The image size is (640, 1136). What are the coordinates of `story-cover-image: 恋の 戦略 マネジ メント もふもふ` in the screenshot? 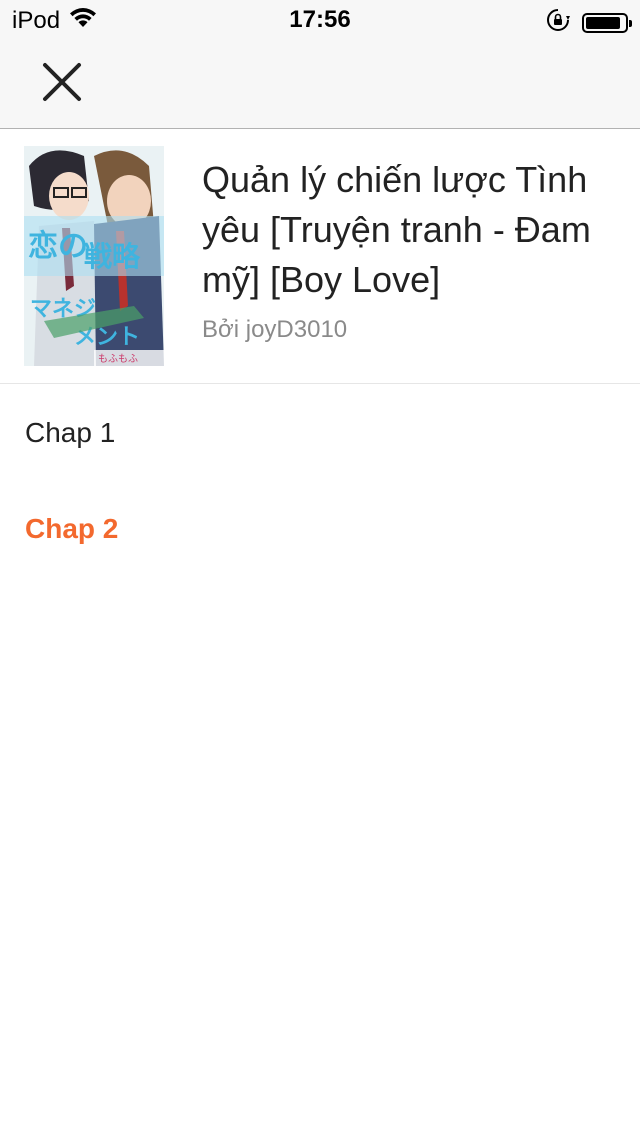 It's located at (94, 256).